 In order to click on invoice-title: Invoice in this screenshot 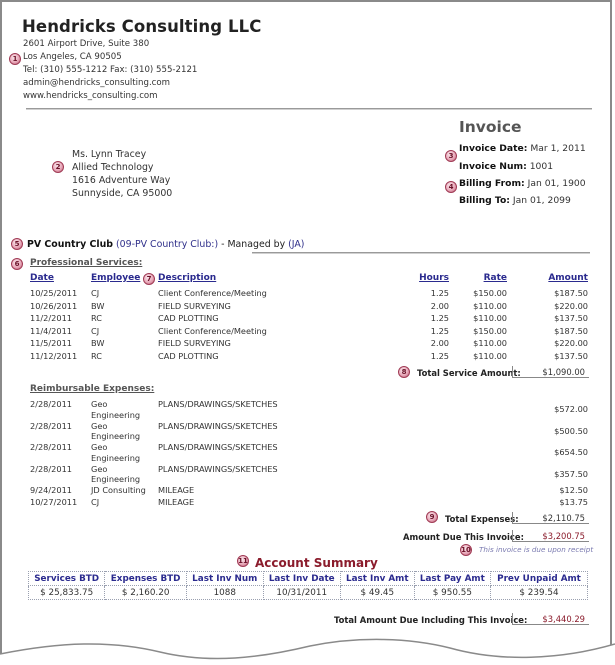, I will do `click(490, 127)`.